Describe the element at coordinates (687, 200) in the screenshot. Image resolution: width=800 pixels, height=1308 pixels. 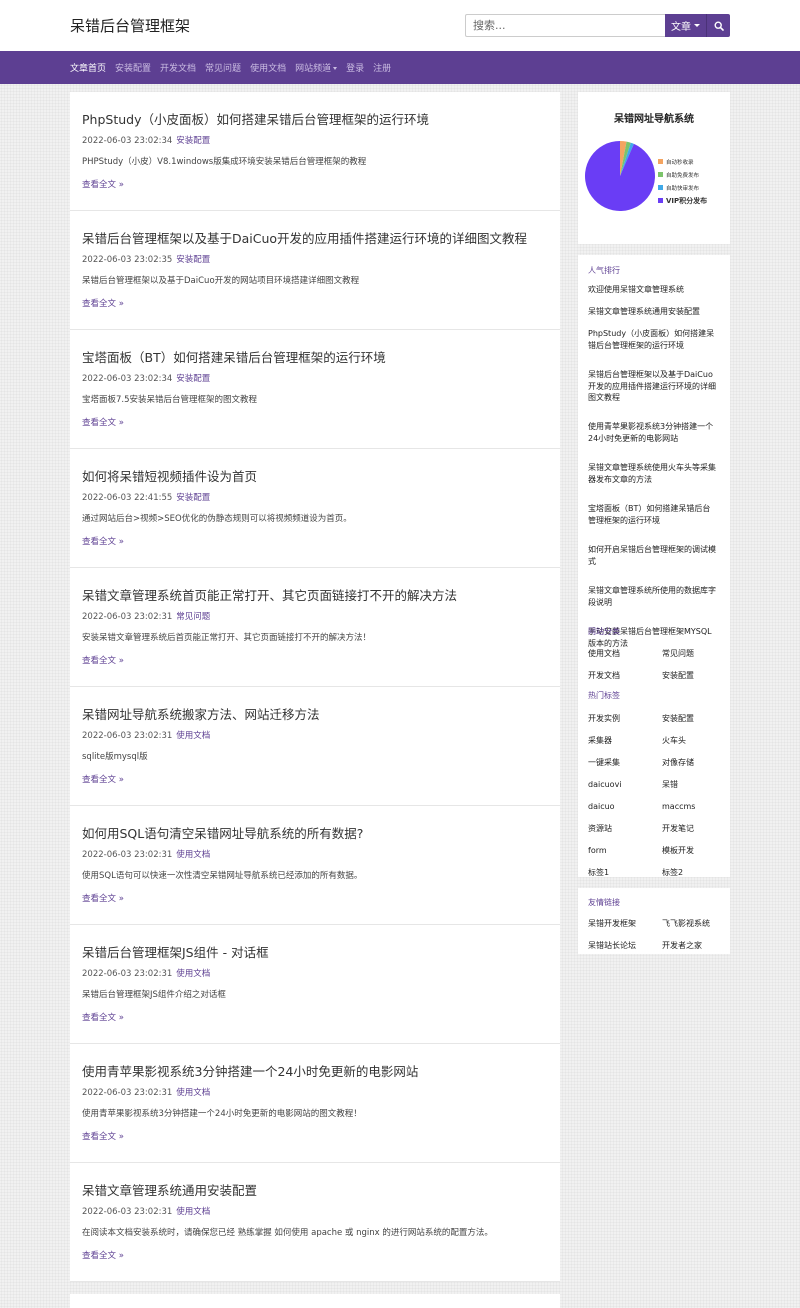
I see `legend-label: VIP积分发布` at that location.